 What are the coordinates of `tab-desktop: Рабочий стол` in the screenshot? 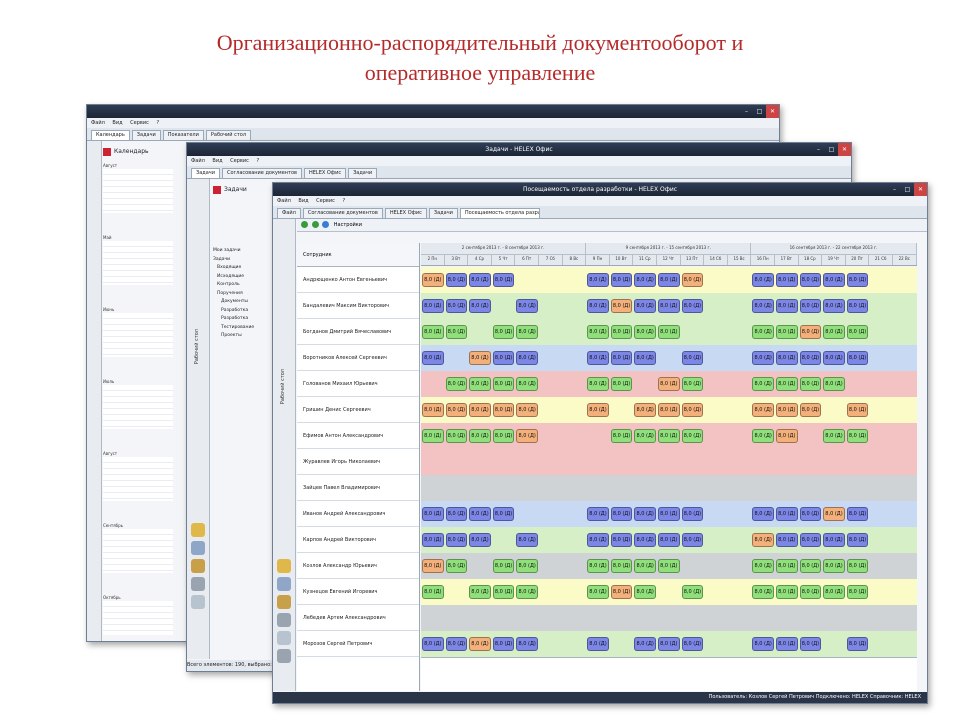 It's located at (228, 135).